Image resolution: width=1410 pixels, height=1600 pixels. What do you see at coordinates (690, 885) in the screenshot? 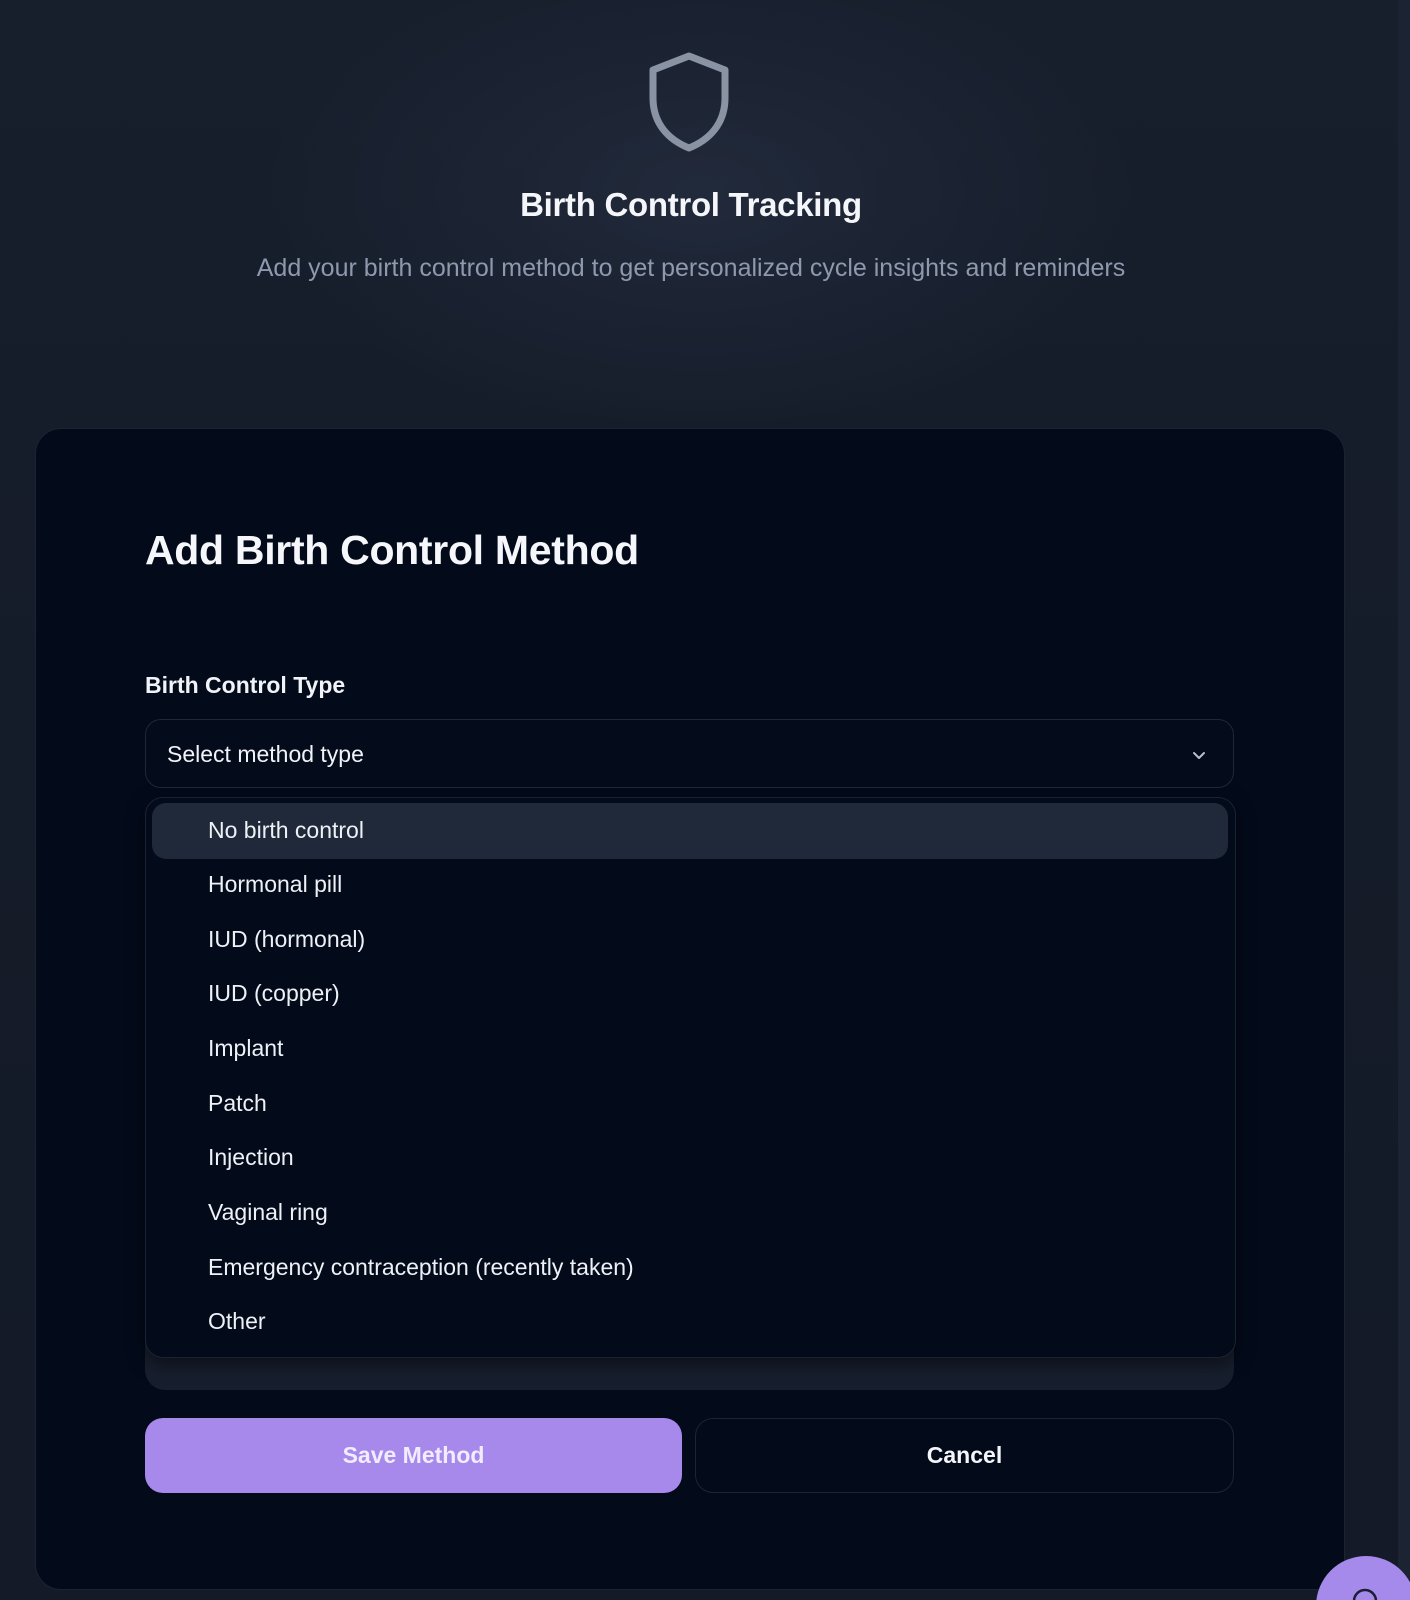
I see `option-hormonal-pill: Hormonal pill` at bounding box center [690, 885].